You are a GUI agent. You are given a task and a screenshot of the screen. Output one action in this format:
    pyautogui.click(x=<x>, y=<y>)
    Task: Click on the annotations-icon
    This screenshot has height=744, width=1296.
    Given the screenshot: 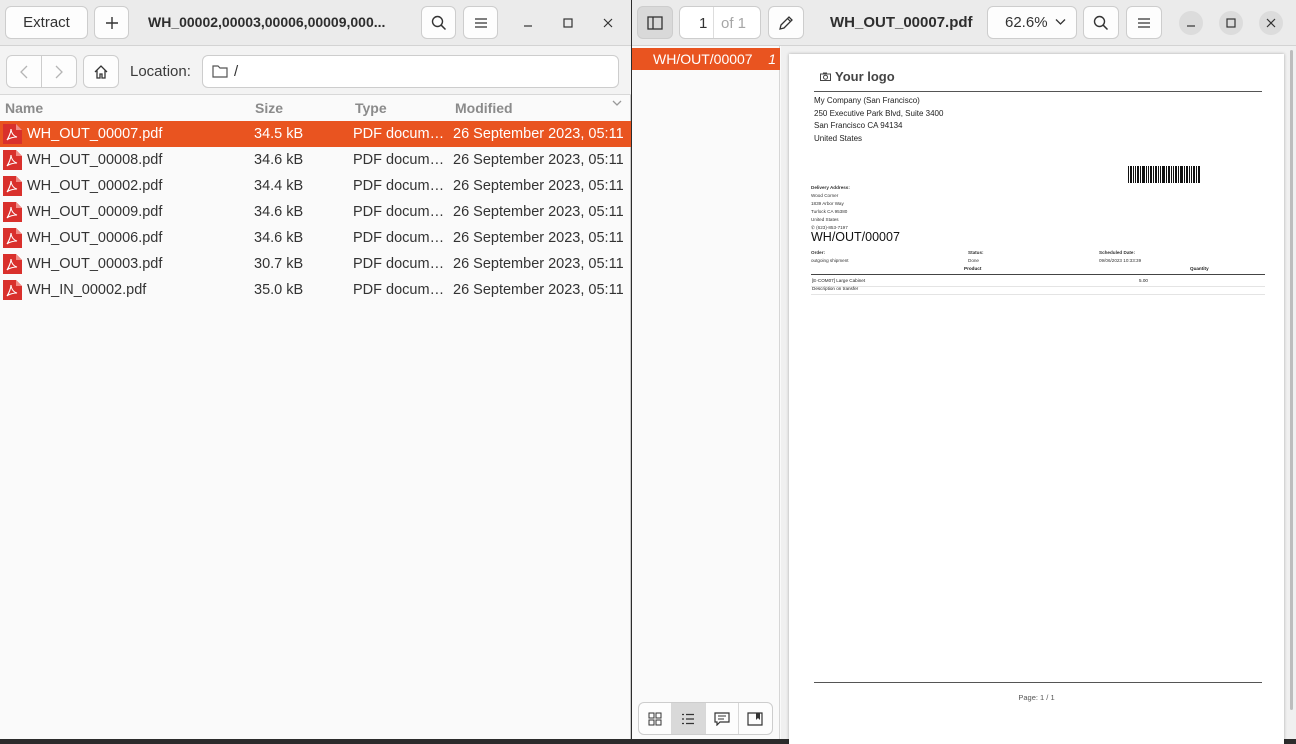 What is the action you would take?
    pyautogui.click(x=722, y=718)
    